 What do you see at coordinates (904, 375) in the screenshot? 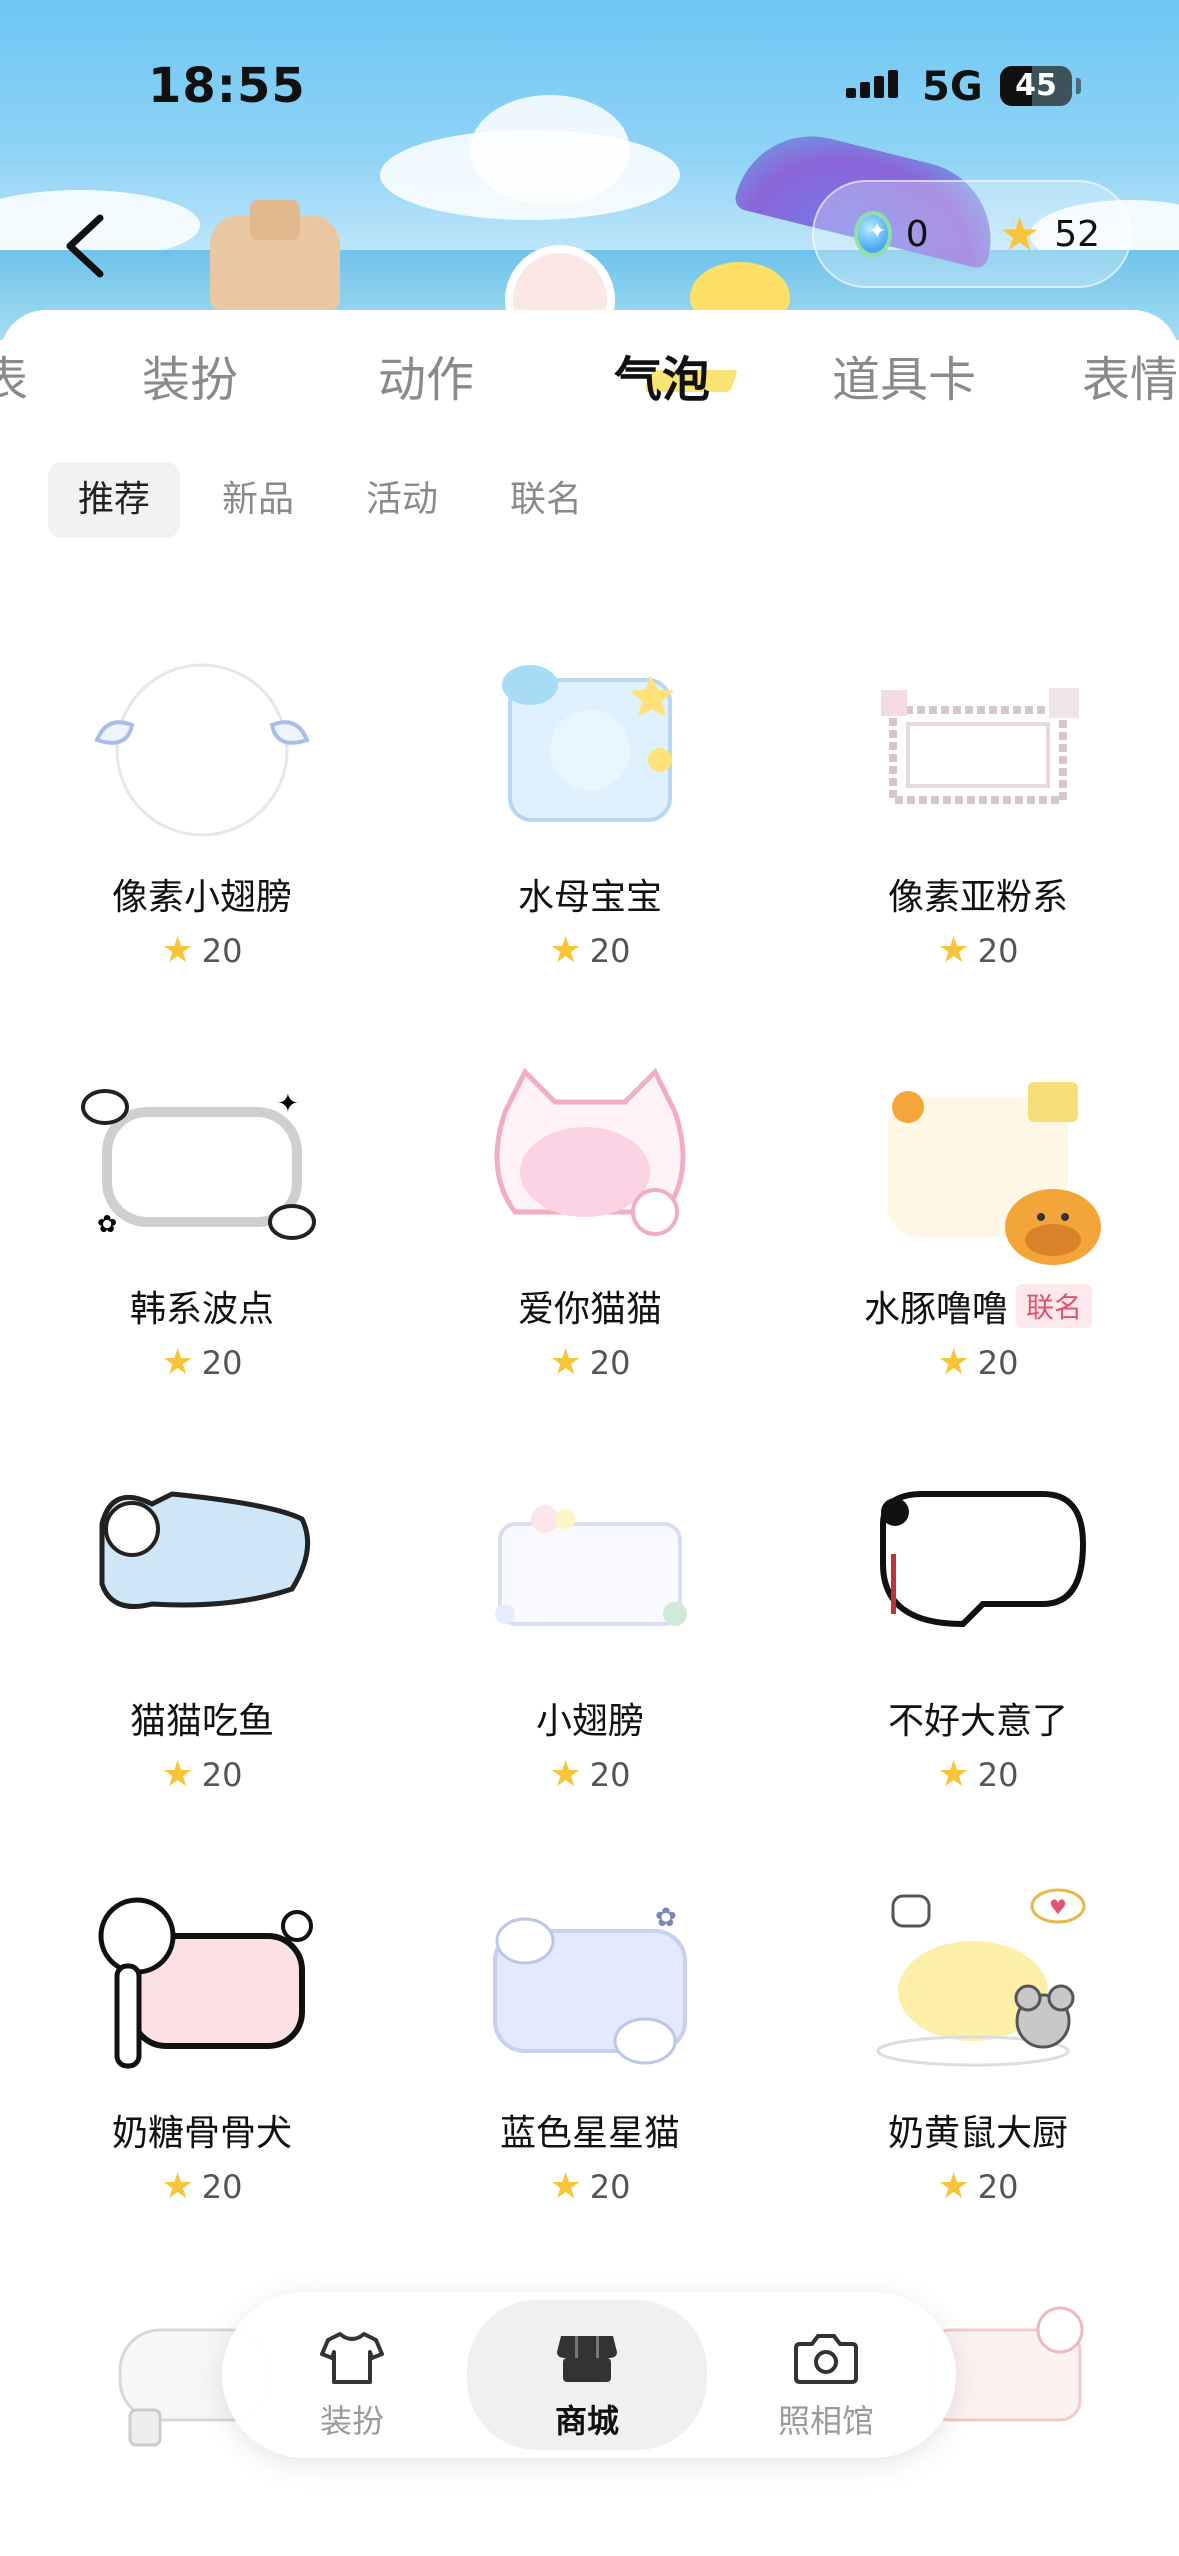
I see `tab-prop-card: 道具卡` at bounding box center [904, 375].